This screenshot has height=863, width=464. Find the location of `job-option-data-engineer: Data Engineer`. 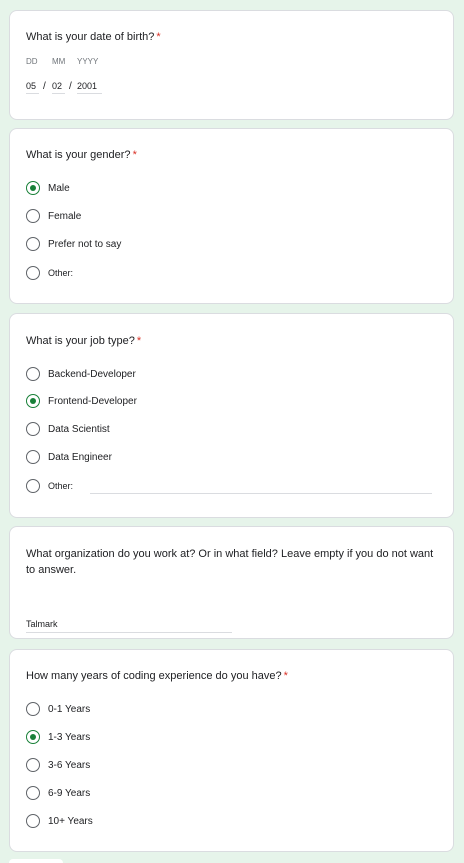

job-option-data-engineer: Data Engineer is located at coordinates (69, 457).